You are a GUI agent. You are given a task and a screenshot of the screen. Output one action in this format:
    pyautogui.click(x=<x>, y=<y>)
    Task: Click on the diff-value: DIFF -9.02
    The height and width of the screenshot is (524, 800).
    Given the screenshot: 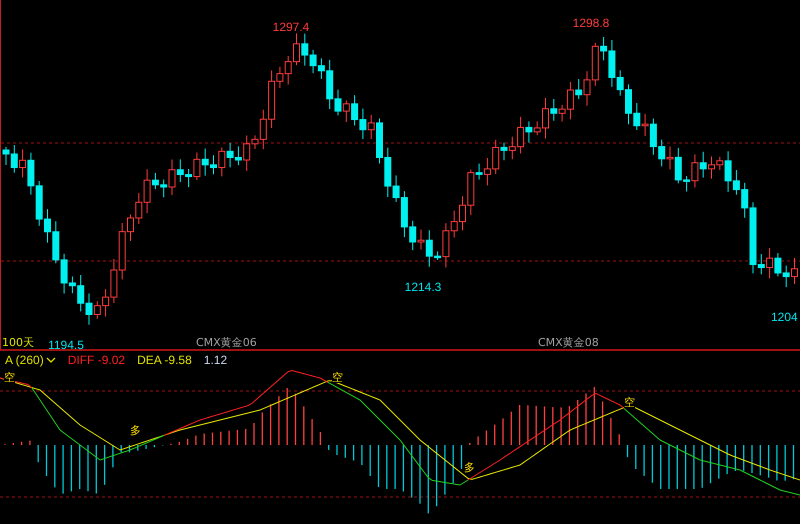 What is the action you would take?
    pyautogui.click(x=97, y=360)
    